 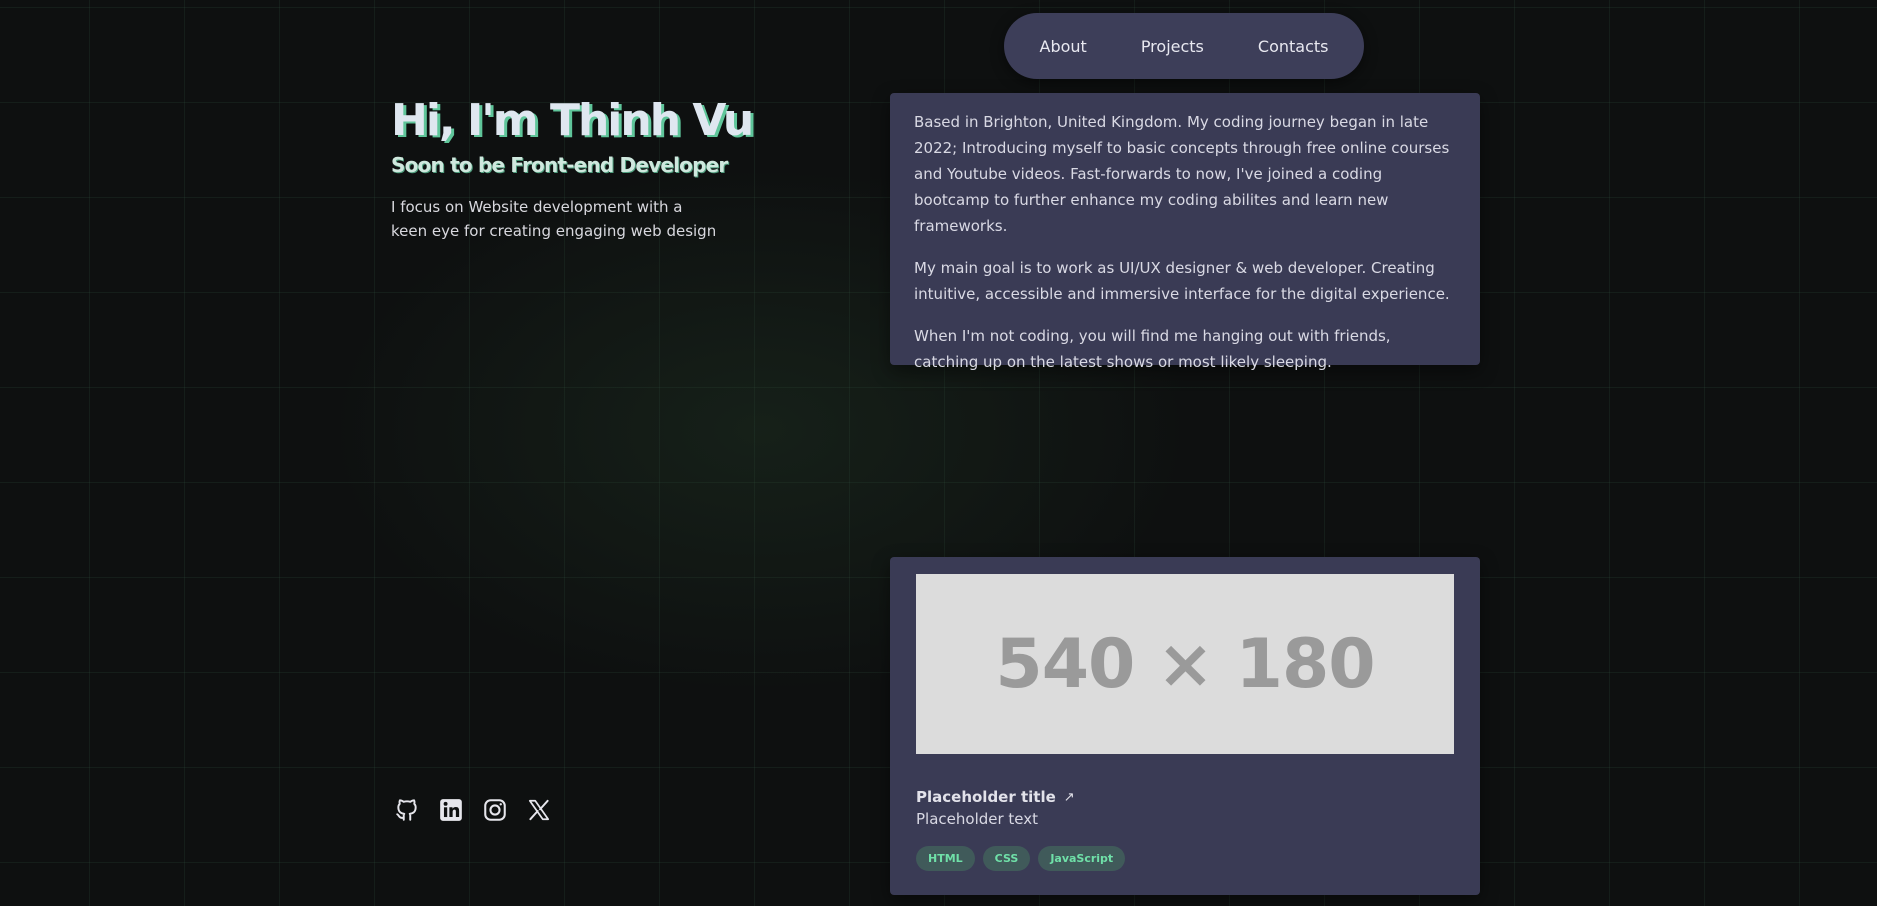 What do you see at coordinates (1172, 46) in the screenshot?
I see `nav-projects-link: Projects` at bounding box center [1172, 46].